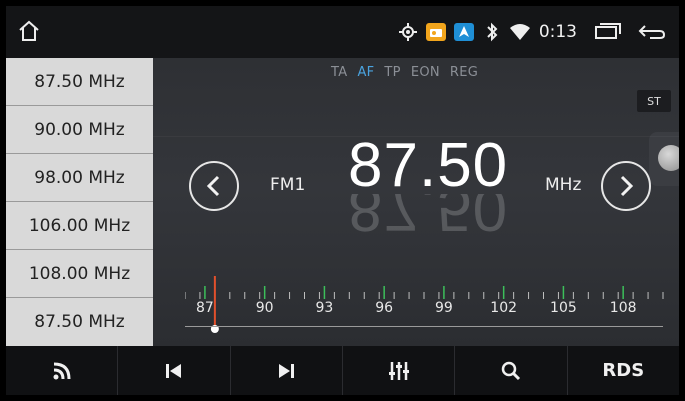  What do you see at coordinates (563, 308) in the screenshot?
I see `scale-label-105: 105` at bounding box center [563, 308].